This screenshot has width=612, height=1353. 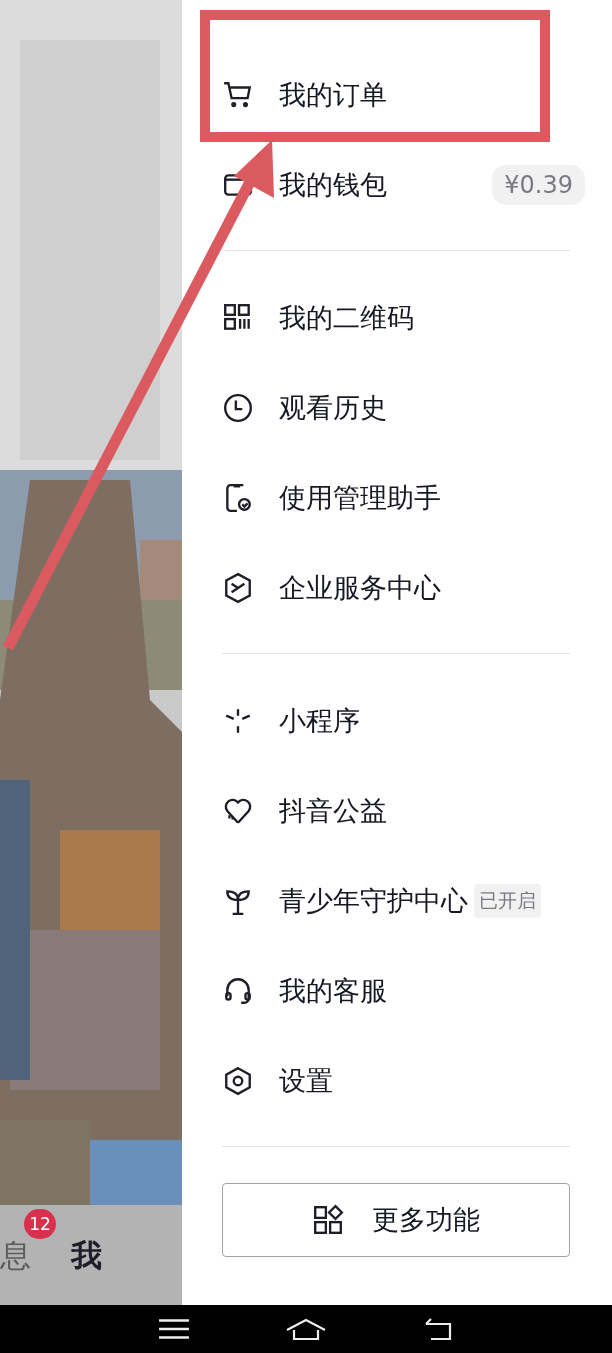 I want to click on menu-label: 观看历史, so click(x=333, y=408).